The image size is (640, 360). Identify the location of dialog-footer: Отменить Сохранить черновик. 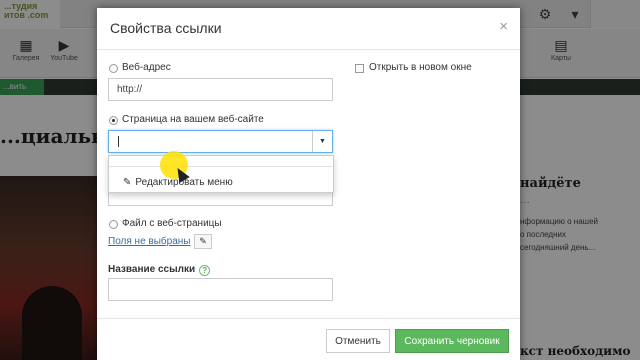
(308, 339).